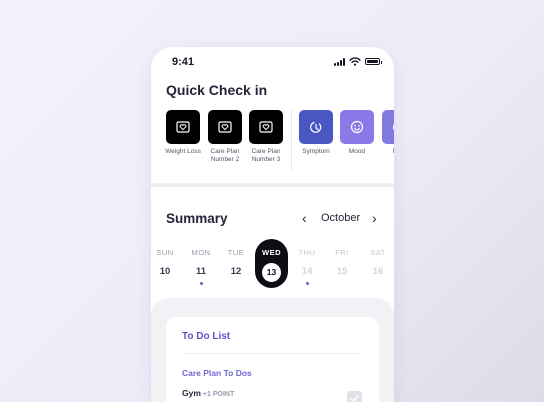 This screenshot has width=544, height=402. What do you see at coordinates (272, 62) in the screenshot?
I see `status-bar: 9:41` at bounding box center [272, 62].